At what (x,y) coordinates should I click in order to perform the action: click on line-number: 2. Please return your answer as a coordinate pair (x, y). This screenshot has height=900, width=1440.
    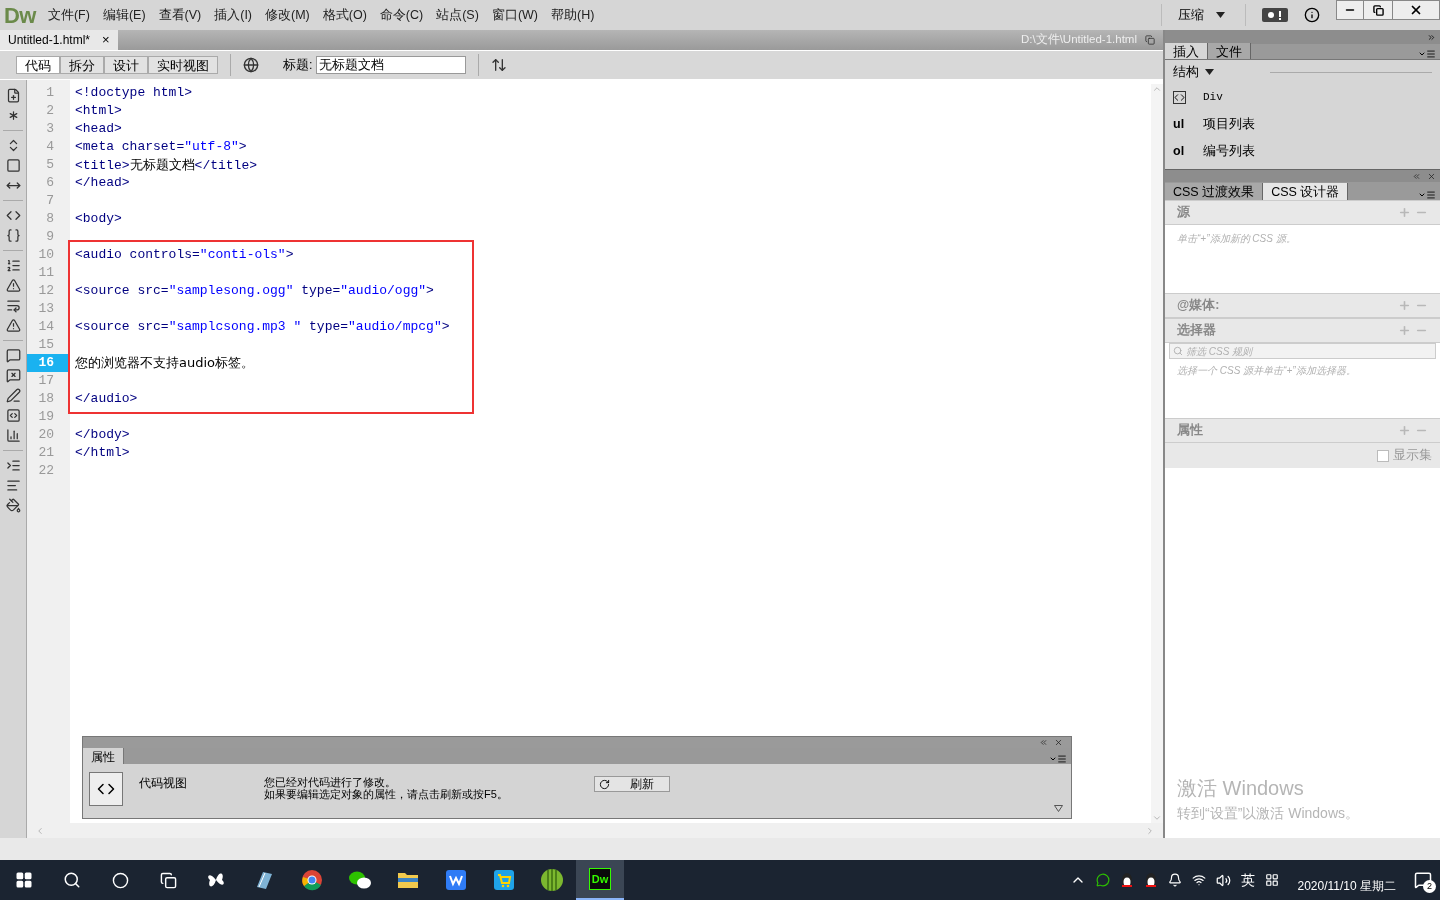
    Looking at the image, I should click on (50, 111).